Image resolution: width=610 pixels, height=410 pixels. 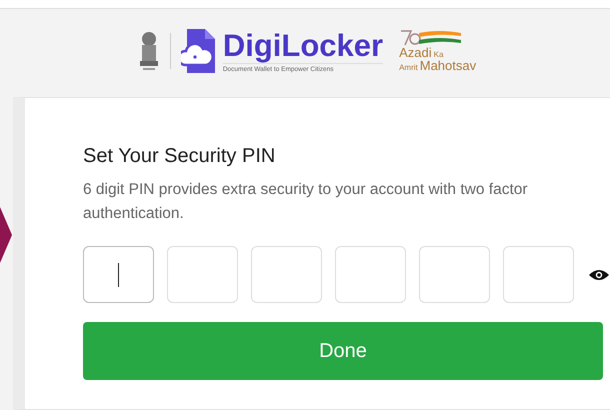 What do you see at coordinates (448, 65) in the screenshot?
I see `campaign-word: Mahotsav` at bounding box center [448, 65].